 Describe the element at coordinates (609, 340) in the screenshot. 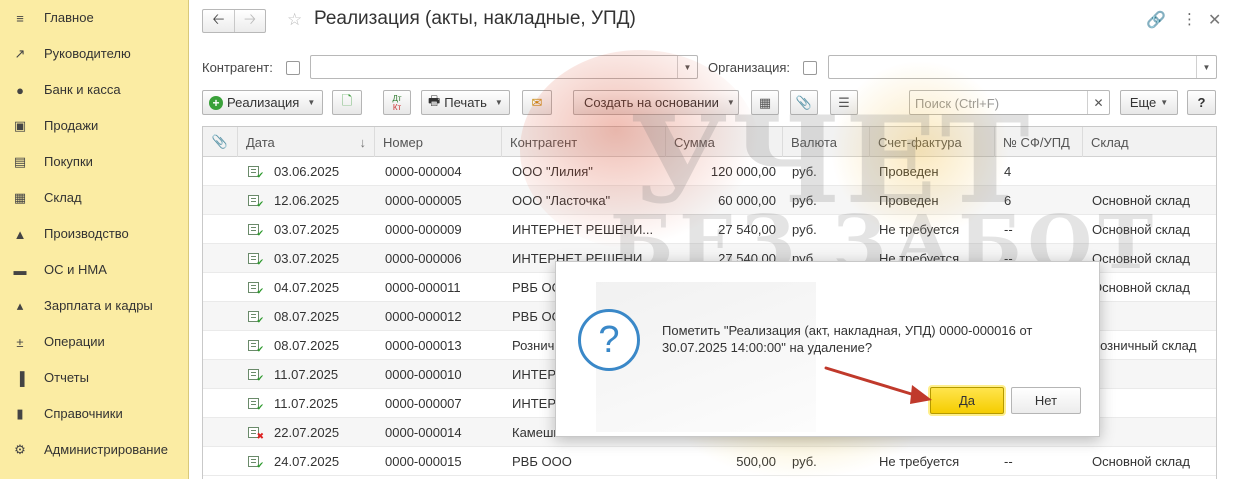

I see `question-icon: ?` at that location.